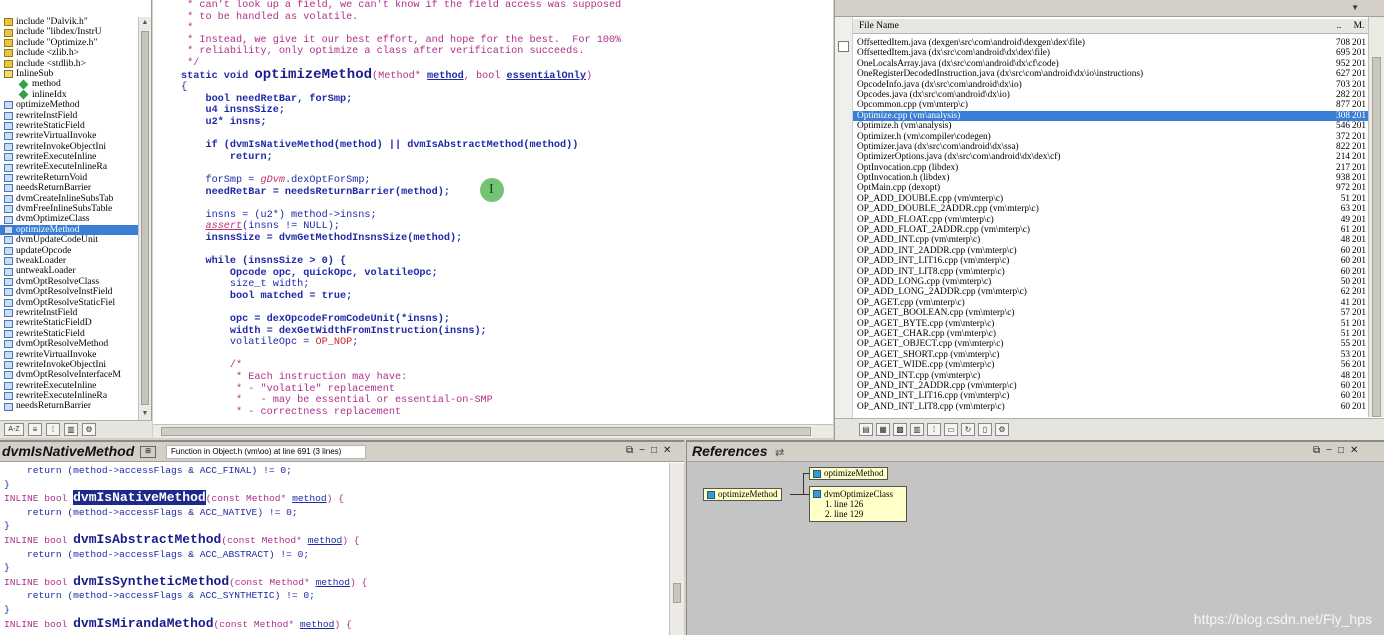 The width and height of the screenshot is (1384, 635). What do you see at coordinates (69, 105) in the screenshot?
I see `symbol-list-item: optimizeMethod` at bounding box center [69, 105].